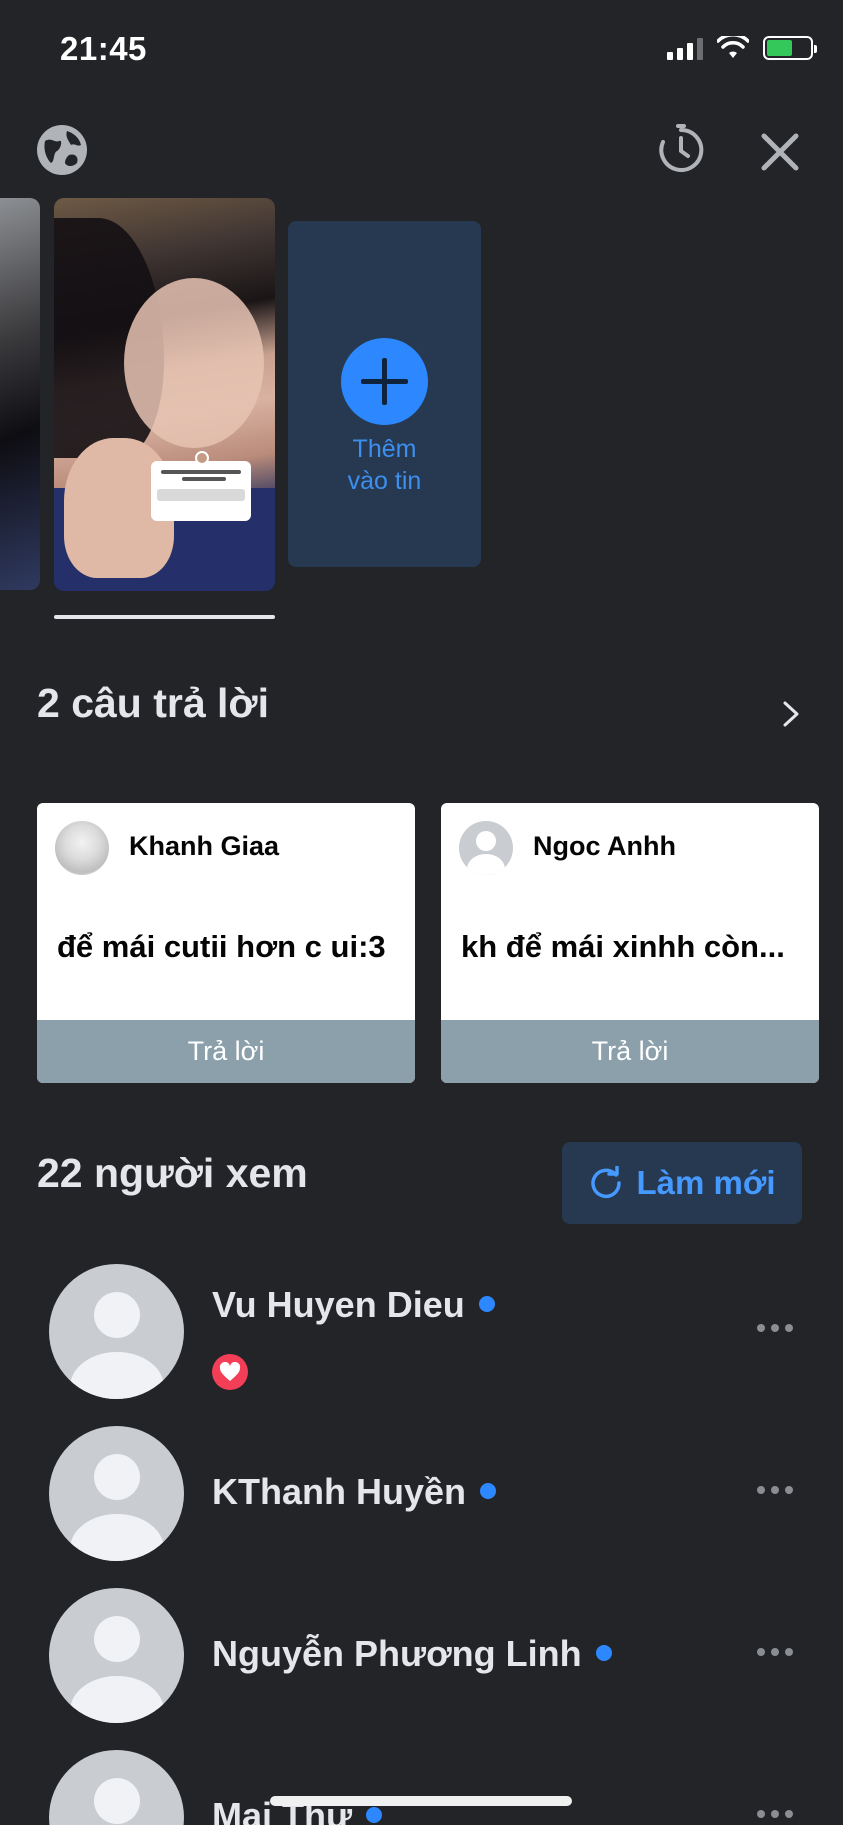  I want to click on reply-author: Khanh Giaa, so click(204, 846).